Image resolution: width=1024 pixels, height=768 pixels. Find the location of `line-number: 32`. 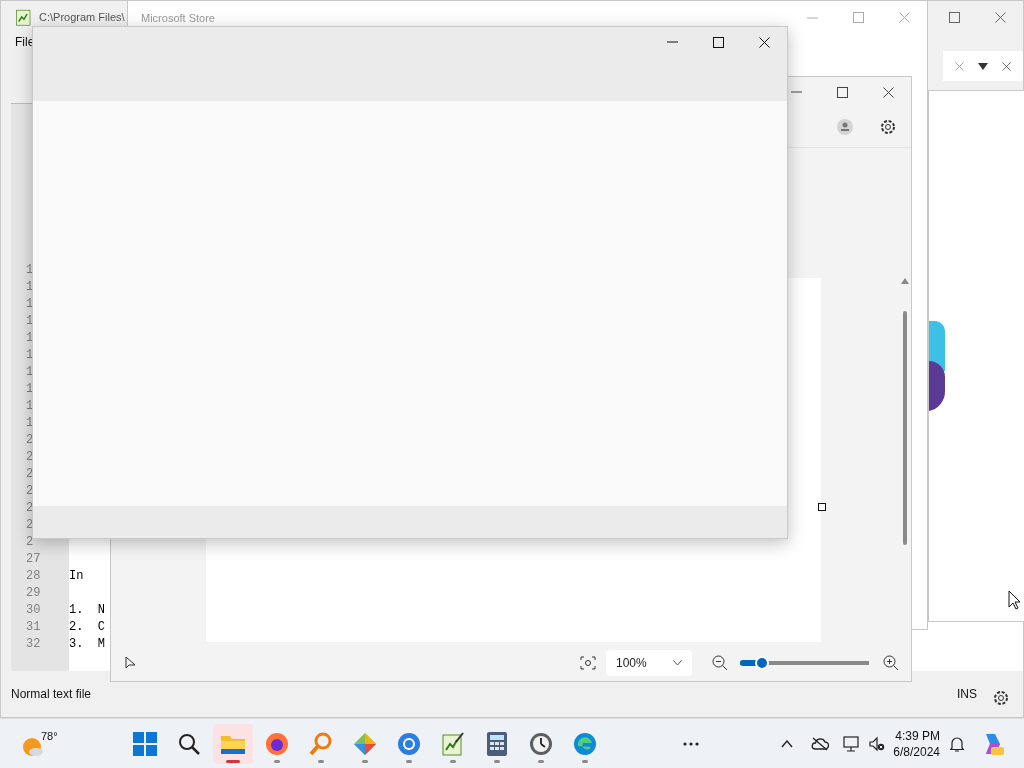

line-number: 32 is located at coordinates (33, 643).